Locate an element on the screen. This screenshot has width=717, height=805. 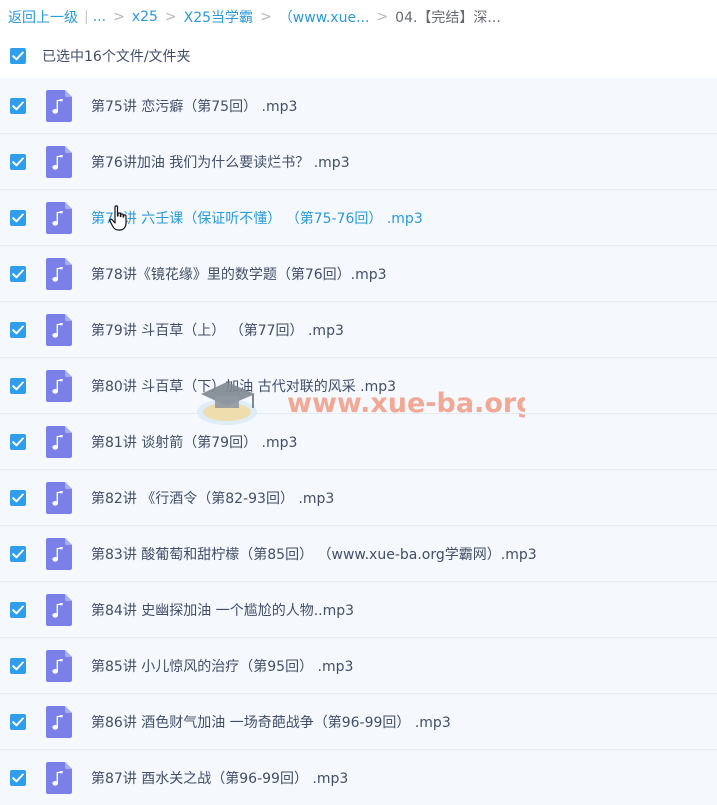
back-link: 返回上一级 is located at coordinates (43, 17).